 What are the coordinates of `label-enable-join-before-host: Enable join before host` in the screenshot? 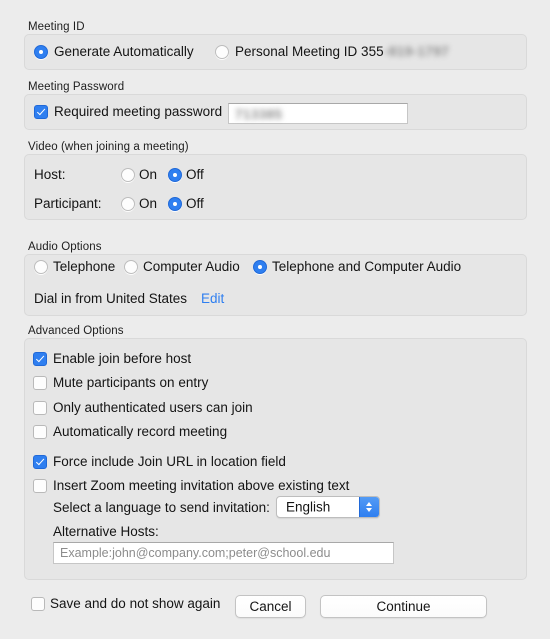 It's located at (122, 358).